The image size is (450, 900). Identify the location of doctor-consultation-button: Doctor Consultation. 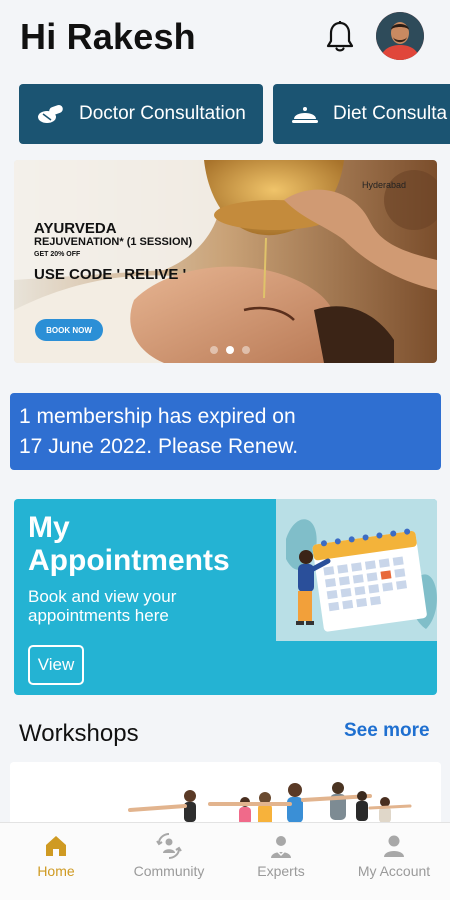
(141, 114).